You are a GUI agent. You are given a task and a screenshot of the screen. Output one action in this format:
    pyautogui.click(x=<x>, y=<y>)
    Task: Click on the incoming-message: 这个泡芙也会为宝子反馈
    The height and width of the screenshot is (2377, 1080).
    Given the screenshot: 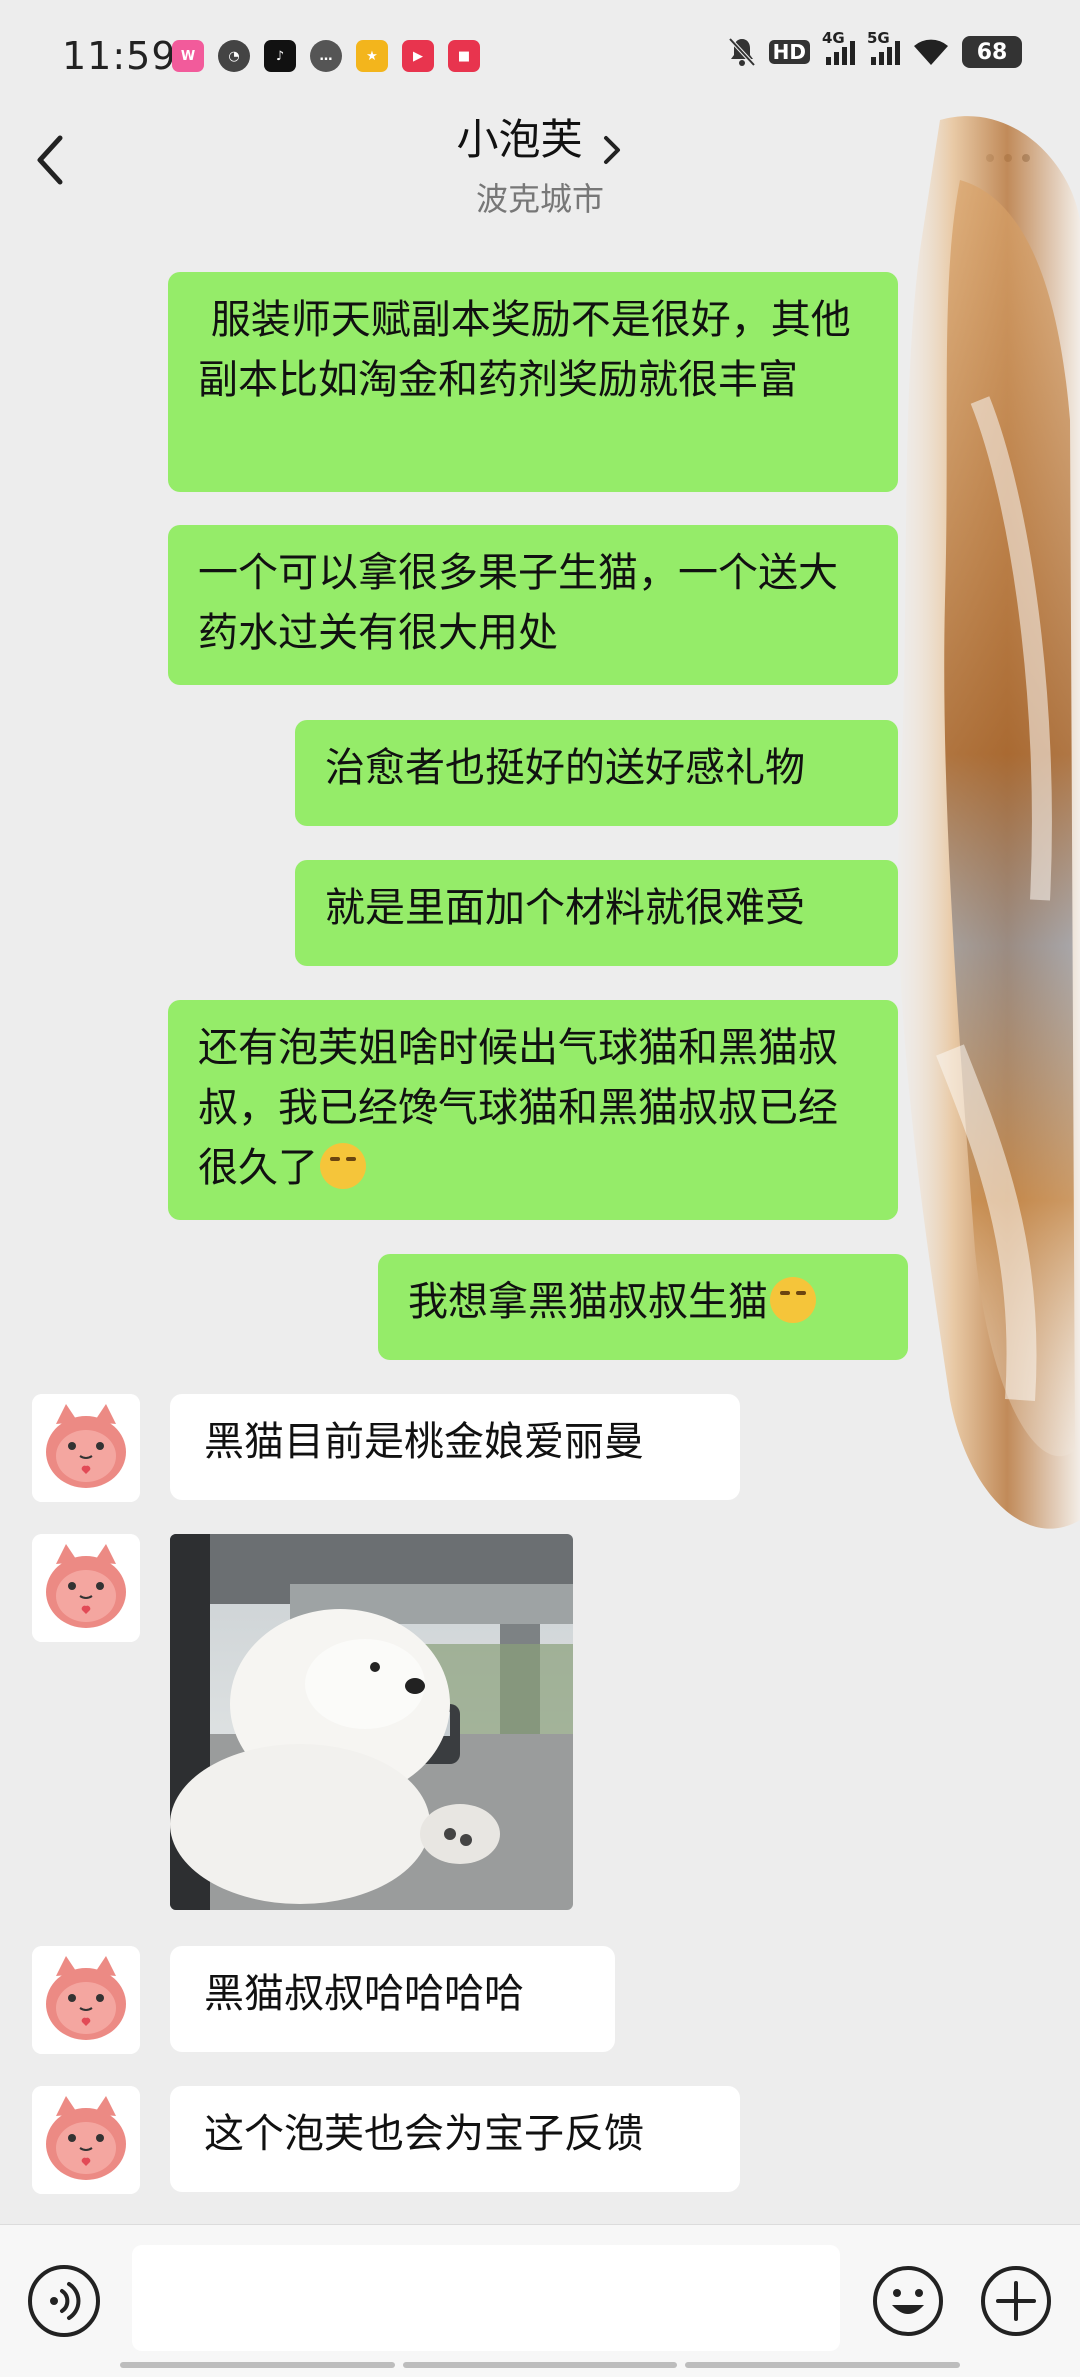 What is the action you would take?
    pyautogui.click(x=455, y=2139)
    